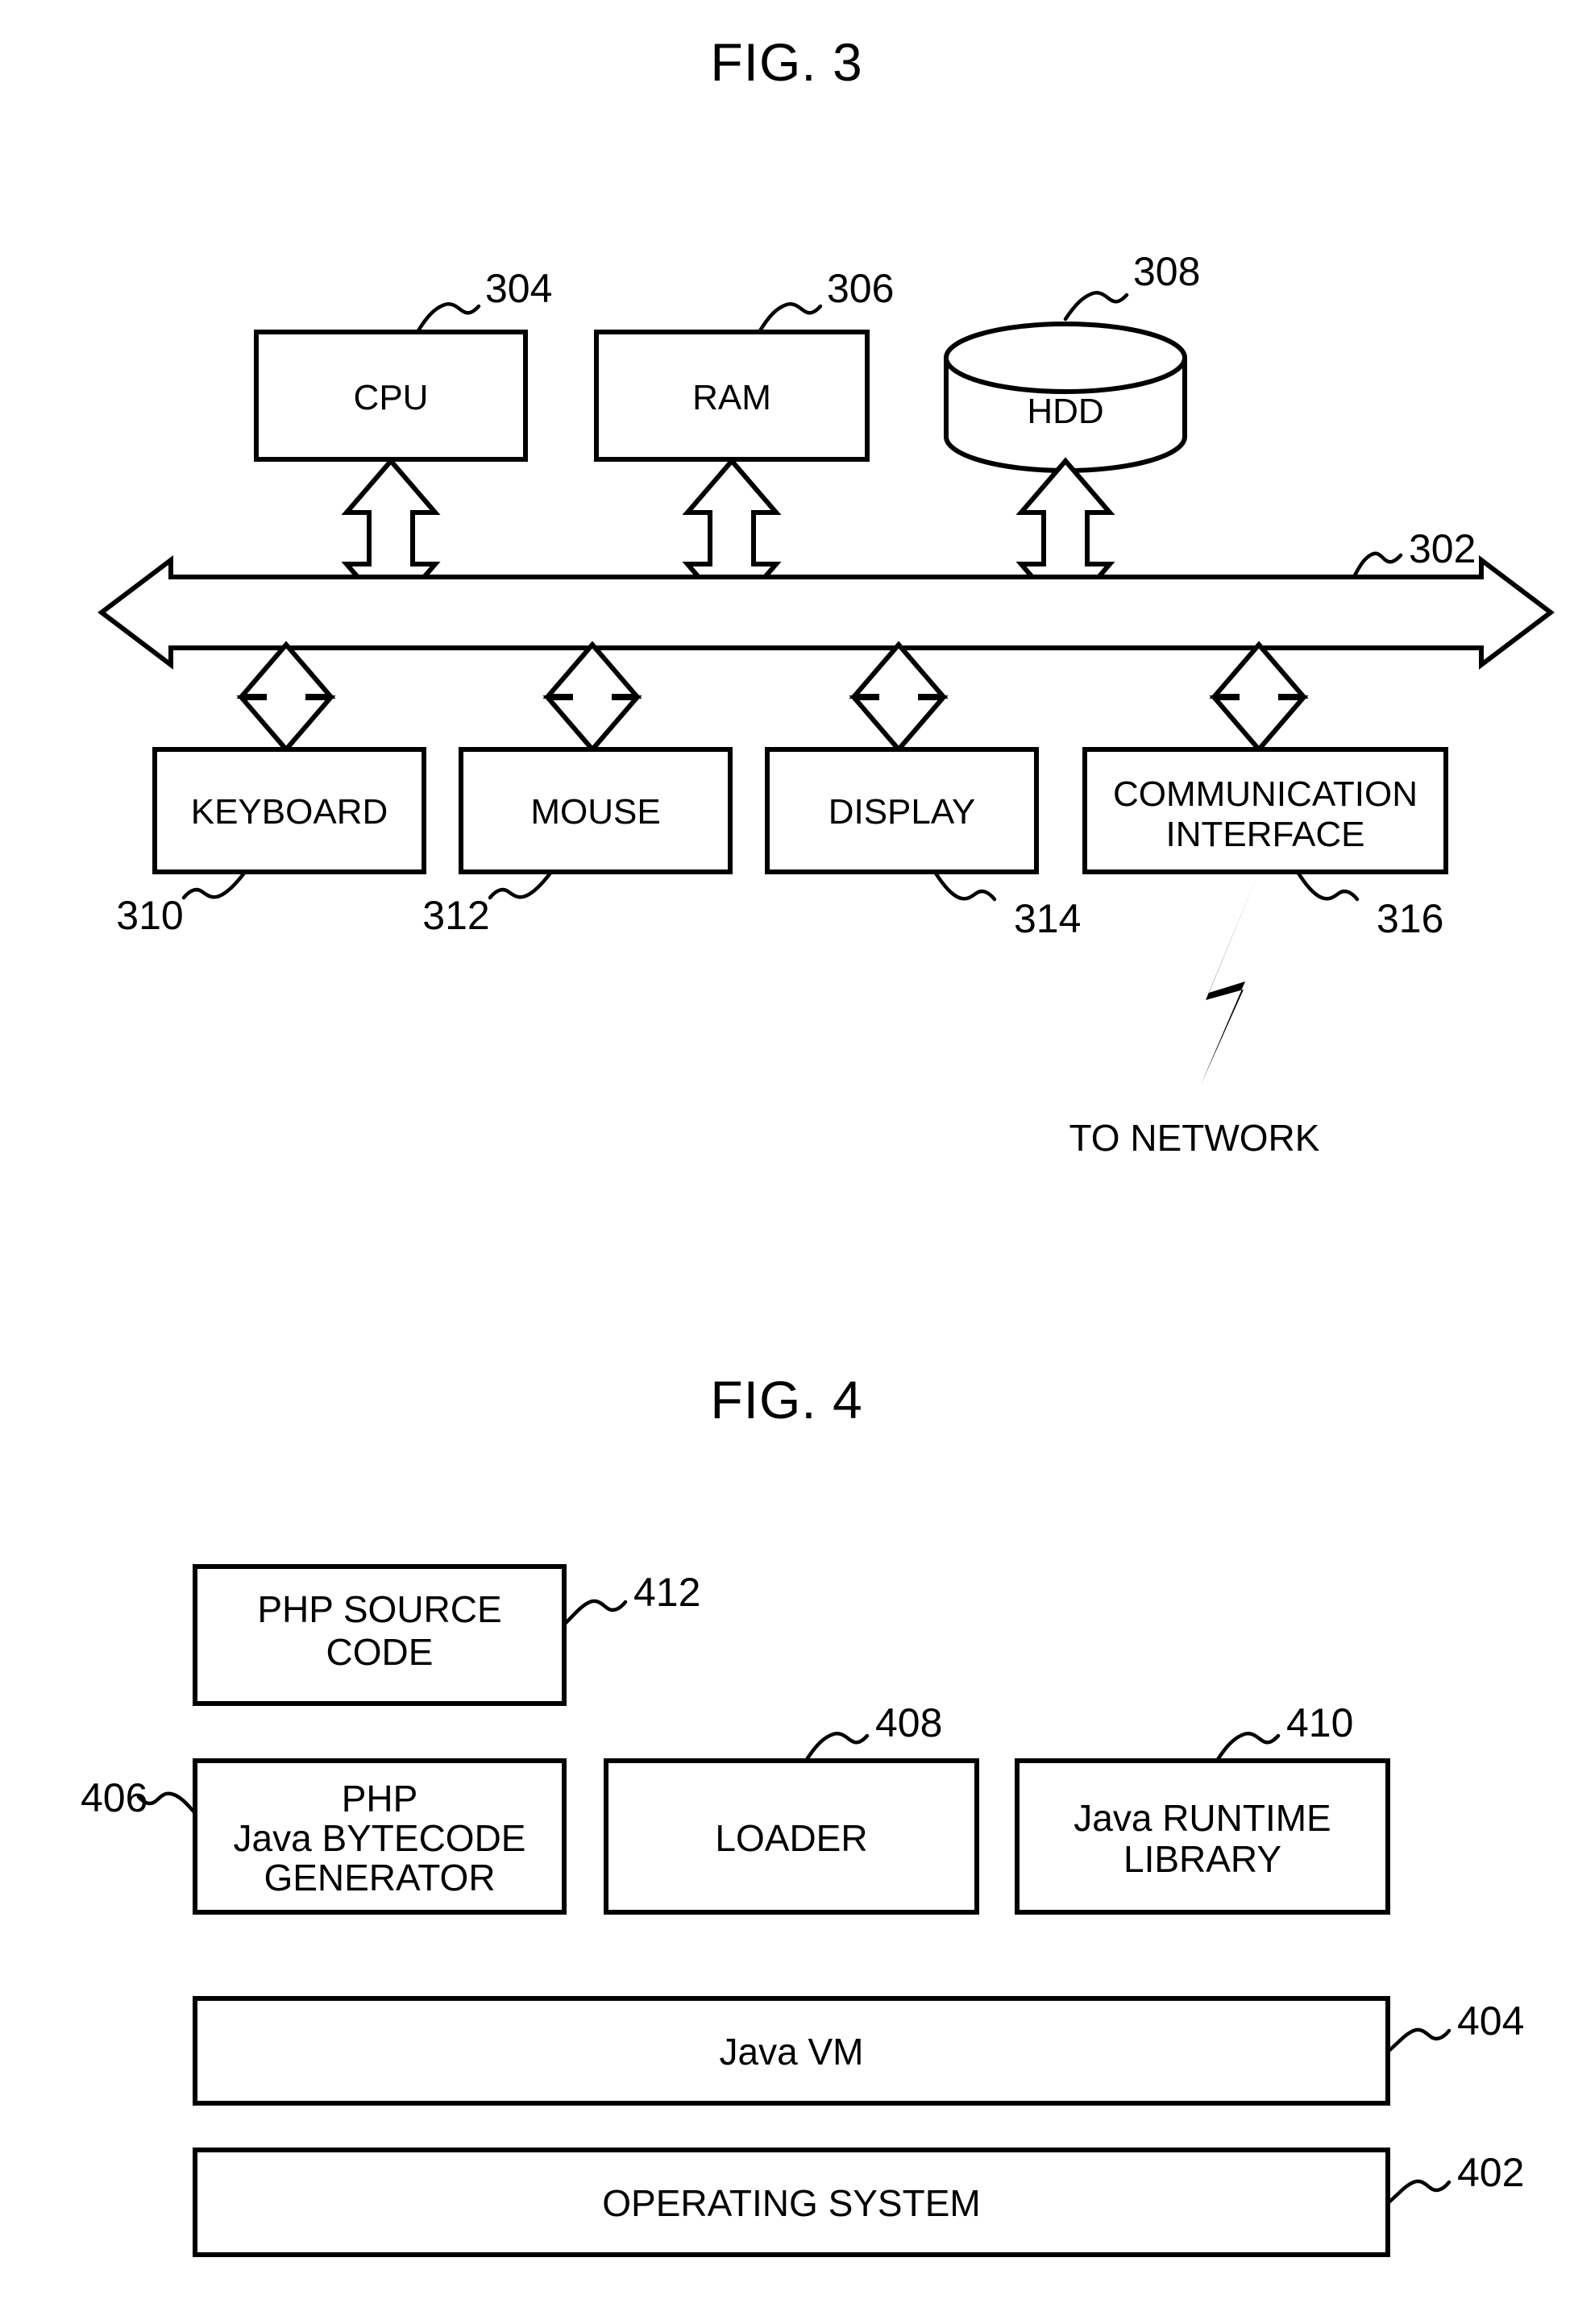  I want to click on display-ref-leader, so click(965, 886).